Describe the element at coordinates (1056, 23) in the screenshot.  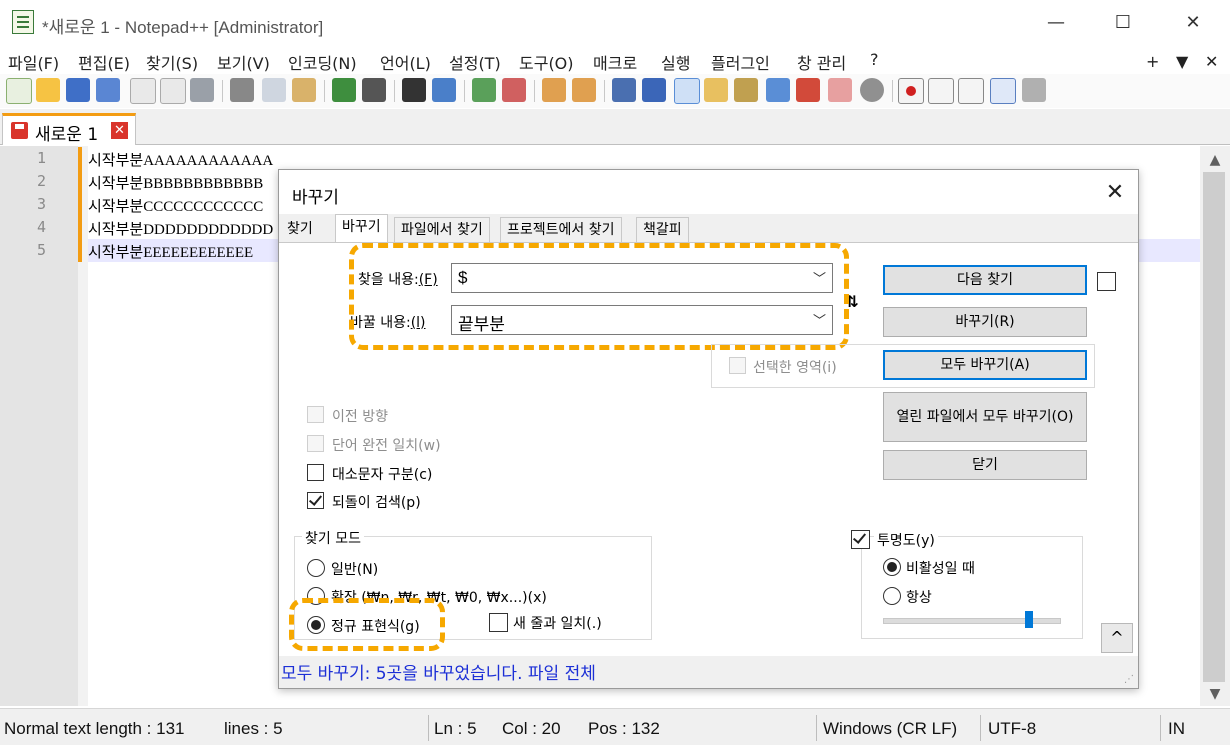
I see `minimize-button: —` at that location.